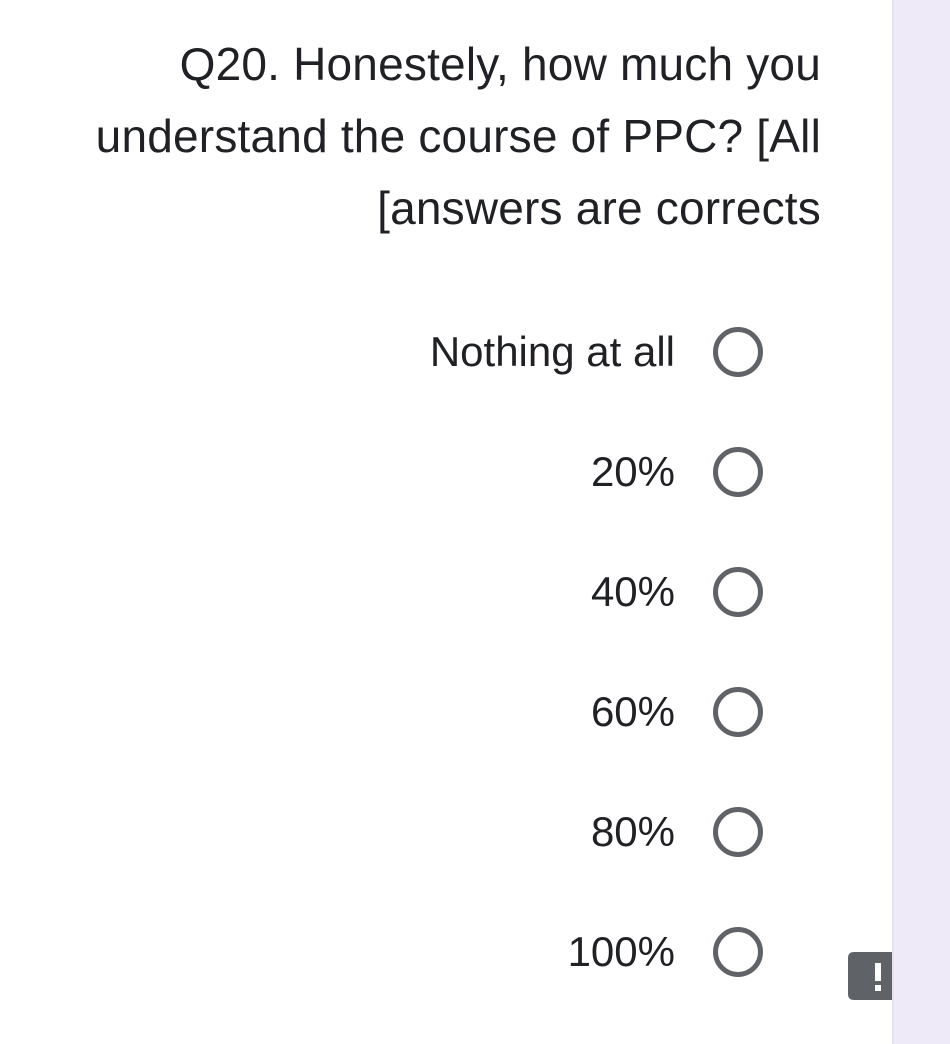  What do you see at coordinates (383, 472) in the screenshot?
I see `option-20-percent: 20%` at bounding box center [383, 472].